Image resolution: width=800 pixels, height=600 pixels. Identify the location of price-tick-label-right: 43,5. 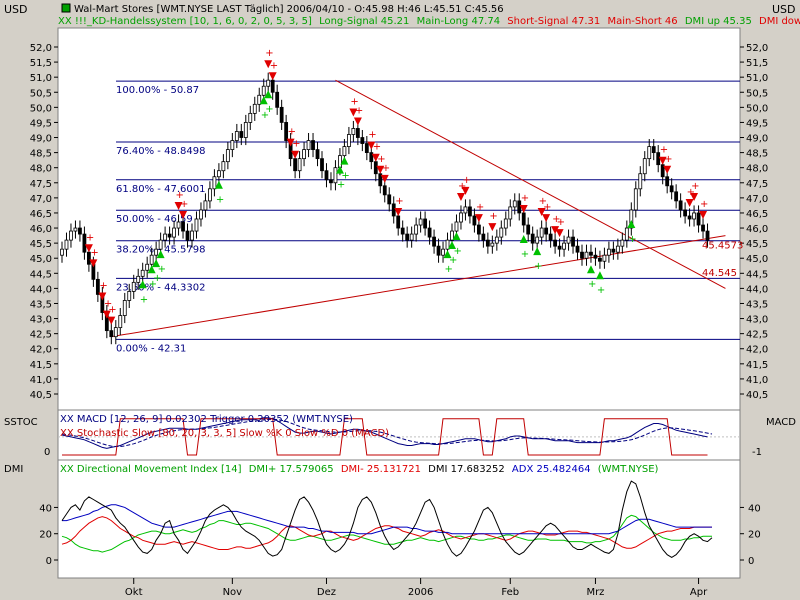
(757, 304).